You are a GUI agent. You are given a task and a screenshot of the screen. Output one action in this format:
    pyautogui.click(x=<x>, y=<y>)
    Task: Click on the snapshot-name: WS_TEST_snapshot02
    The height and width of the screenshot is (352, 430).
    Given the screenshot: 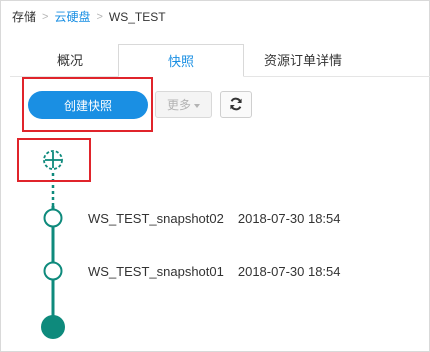 What is the action you would take?
    pyautogui.click(x=156, y=218)
    